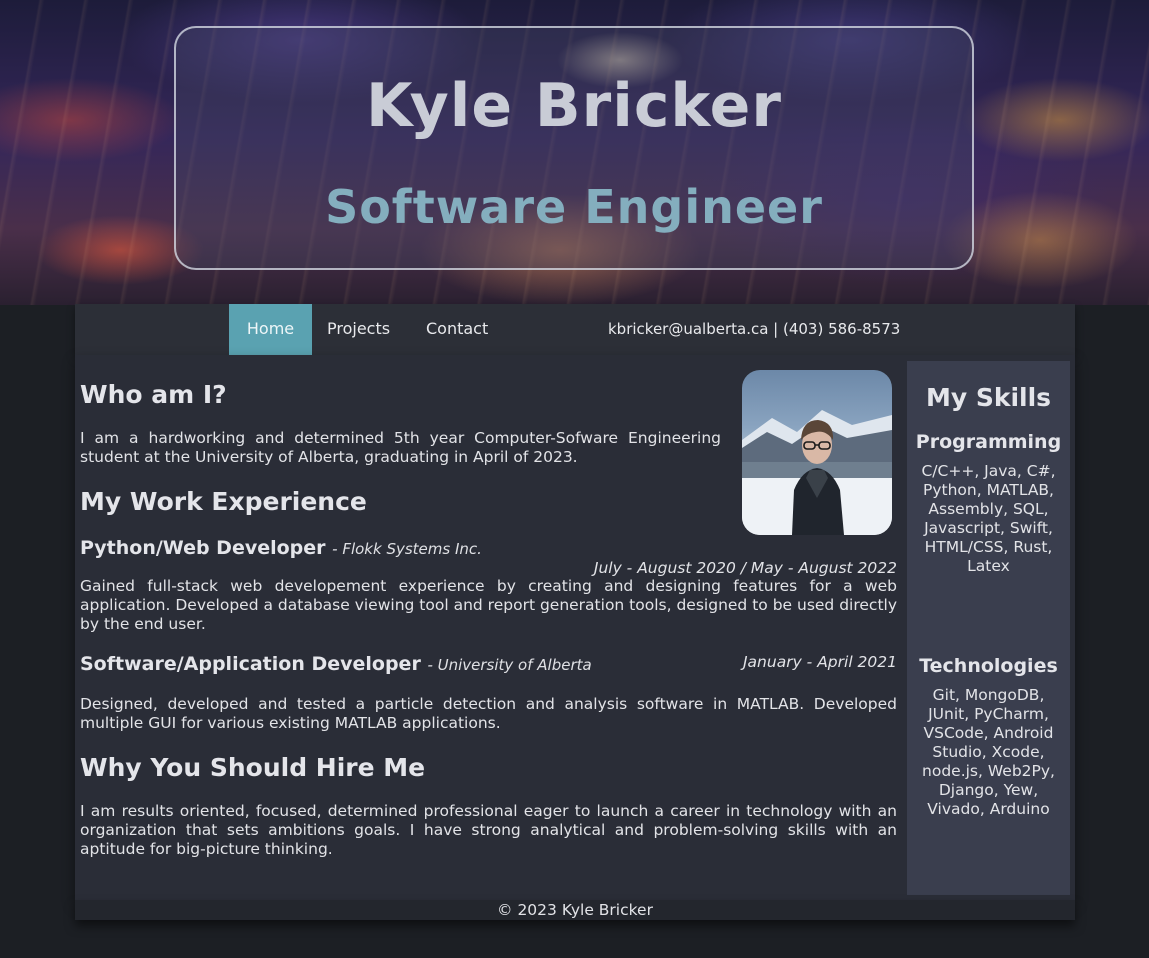 The image size is (1149, 958). Describe the element at coordinates (574, 106) in the screenshot. I see `hero-name: Kyle Bricker` at that location.